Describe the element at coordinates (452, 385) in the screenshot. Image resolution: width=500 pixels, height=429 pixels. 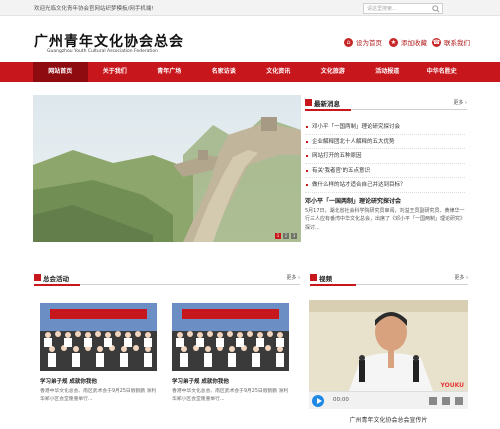
I see `youku-logo: YOUKU` at that location.